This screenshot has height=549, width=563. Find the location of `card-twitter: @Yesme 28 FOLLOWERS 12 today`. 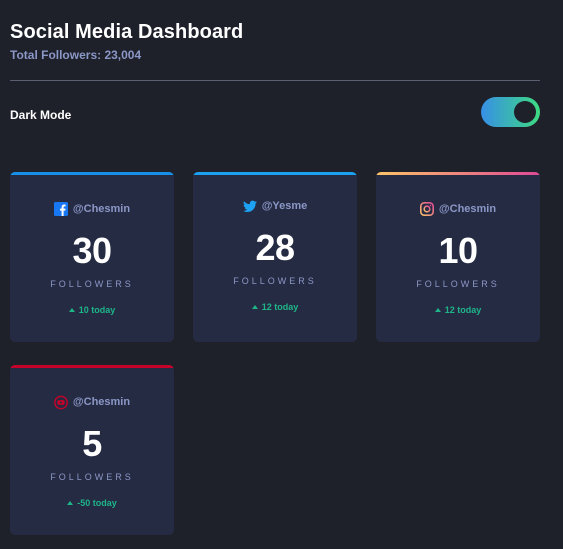

card-twitter: @Yesme 28 FOLLOWERS 12 today is located at coordinates (275, 257).